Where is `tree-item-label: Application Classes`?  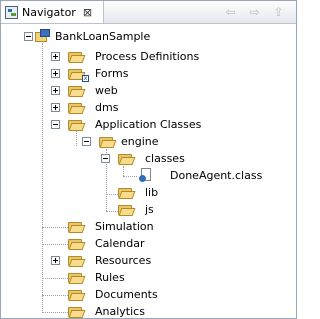
tree-item-label: Application Classes is located at coordinates (148, 124).